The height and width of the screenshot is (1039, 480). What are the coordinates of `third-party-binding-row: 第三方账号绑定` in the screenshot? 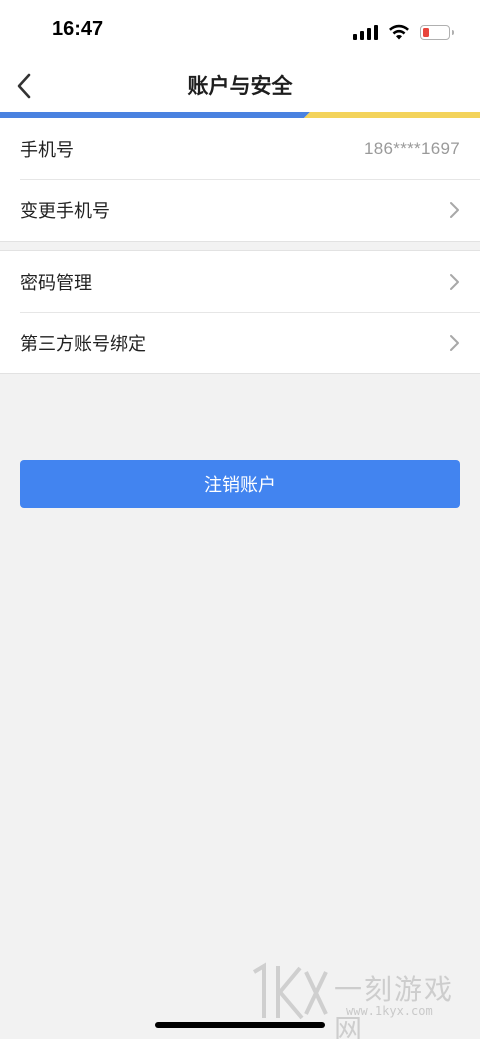 It's located at (240, 342).